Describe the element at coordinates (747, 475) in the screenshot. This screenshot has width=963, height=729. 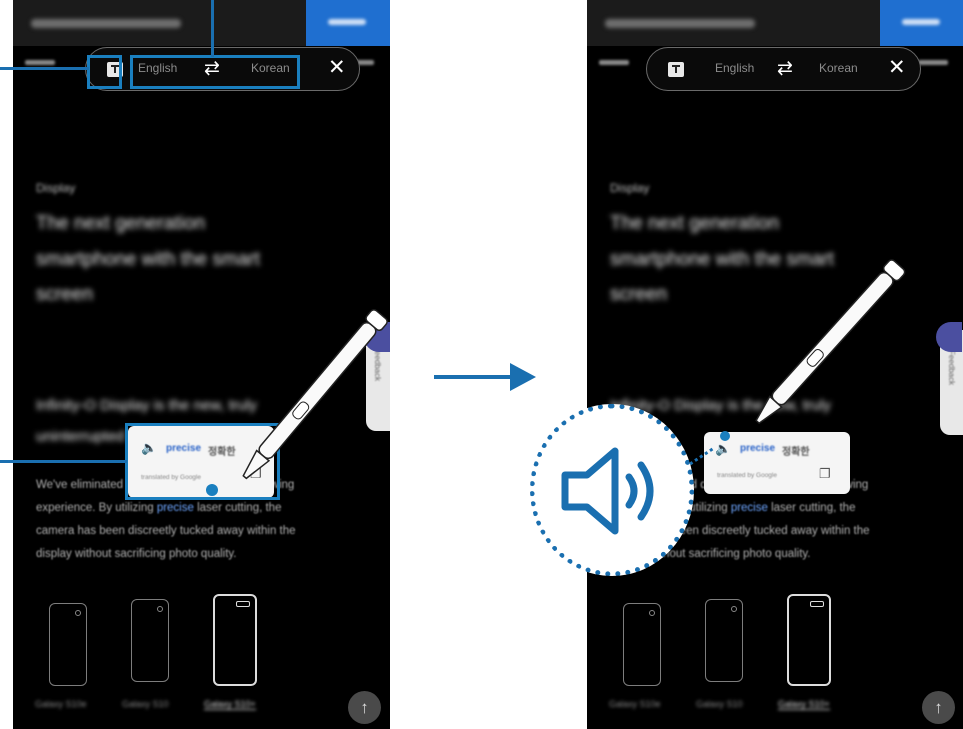
I see `google-credit-blurred: translated by Google` at that location.